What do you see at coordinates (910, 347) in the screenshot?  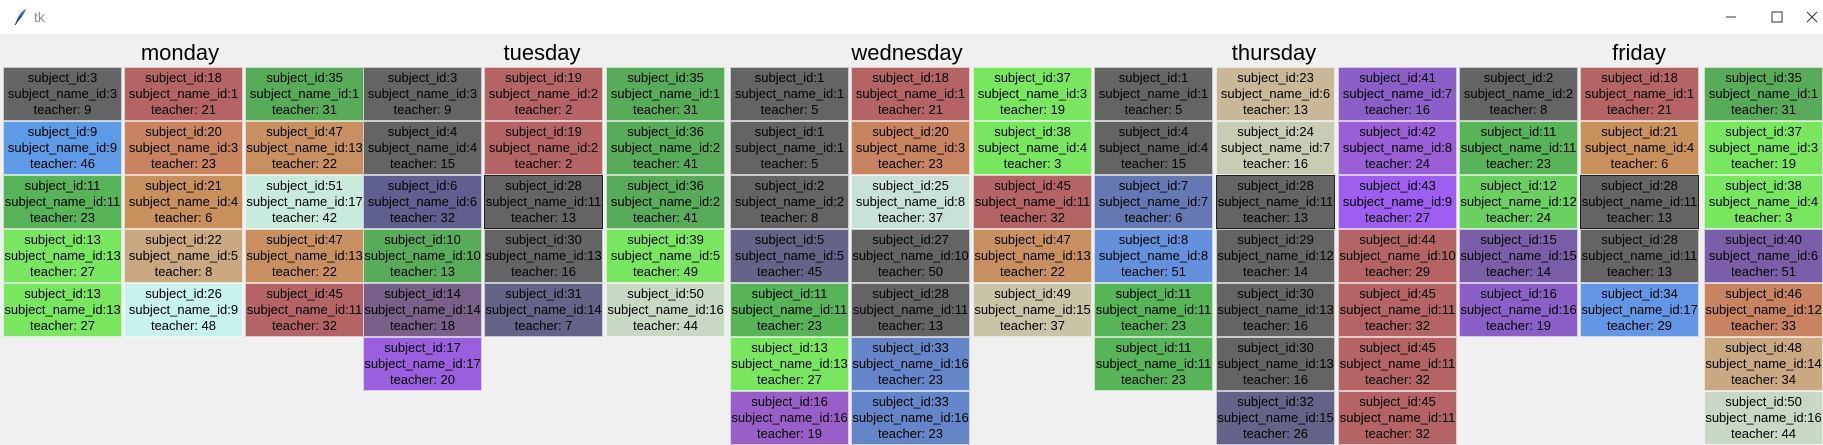 I see `cell-subject-id: subject_id:33` at bounding box center [910, 347].